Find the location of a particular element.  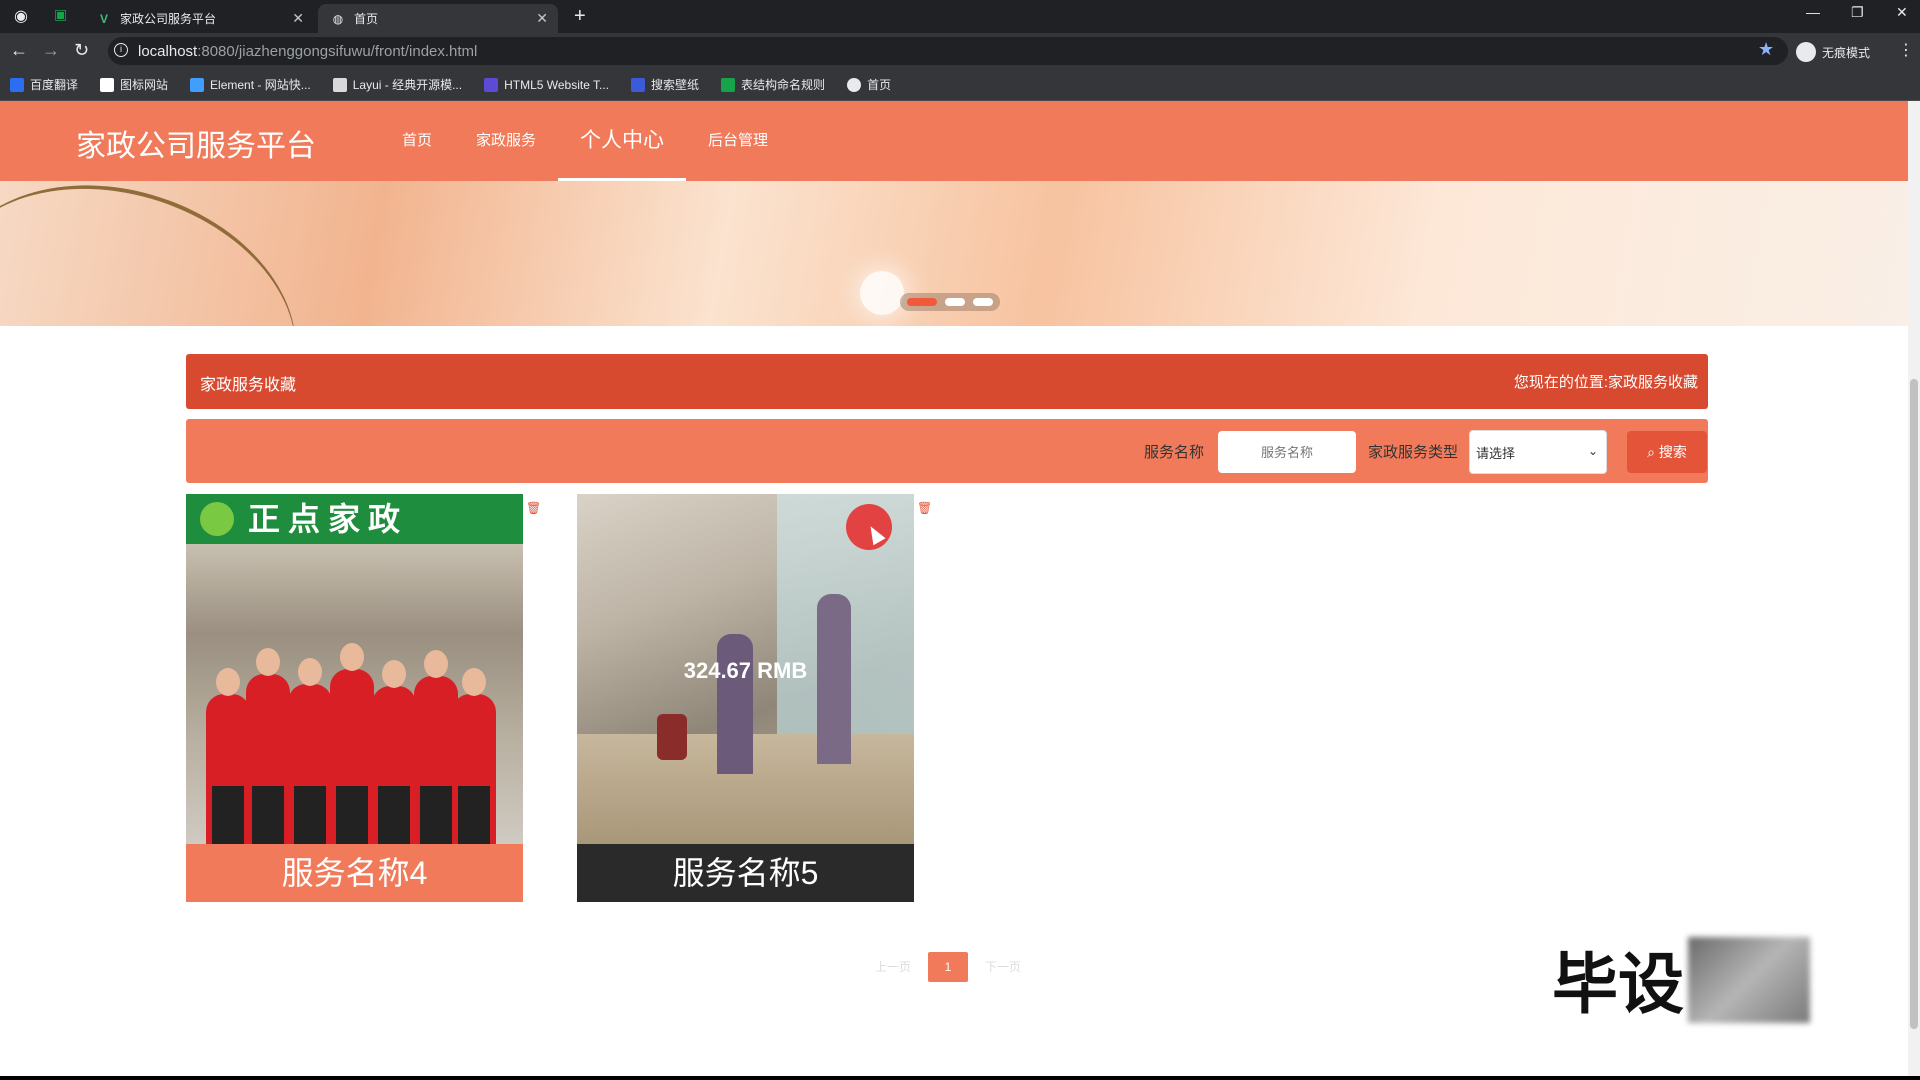

incognito-icon is located at coordinates (1806, 52).